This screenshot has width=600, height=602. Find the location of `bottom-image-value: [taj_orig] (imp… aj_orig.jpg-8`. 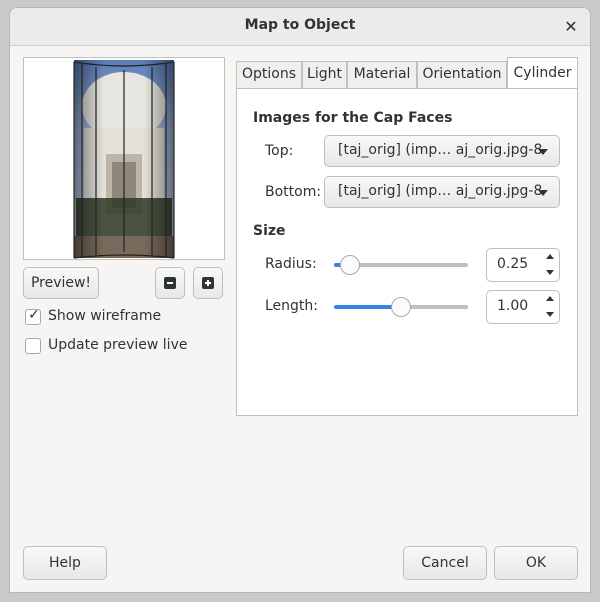

bottom-image-value: [taj_orig] (imp… aj_orig.jpg-8 is located at coordinates (440, 191).